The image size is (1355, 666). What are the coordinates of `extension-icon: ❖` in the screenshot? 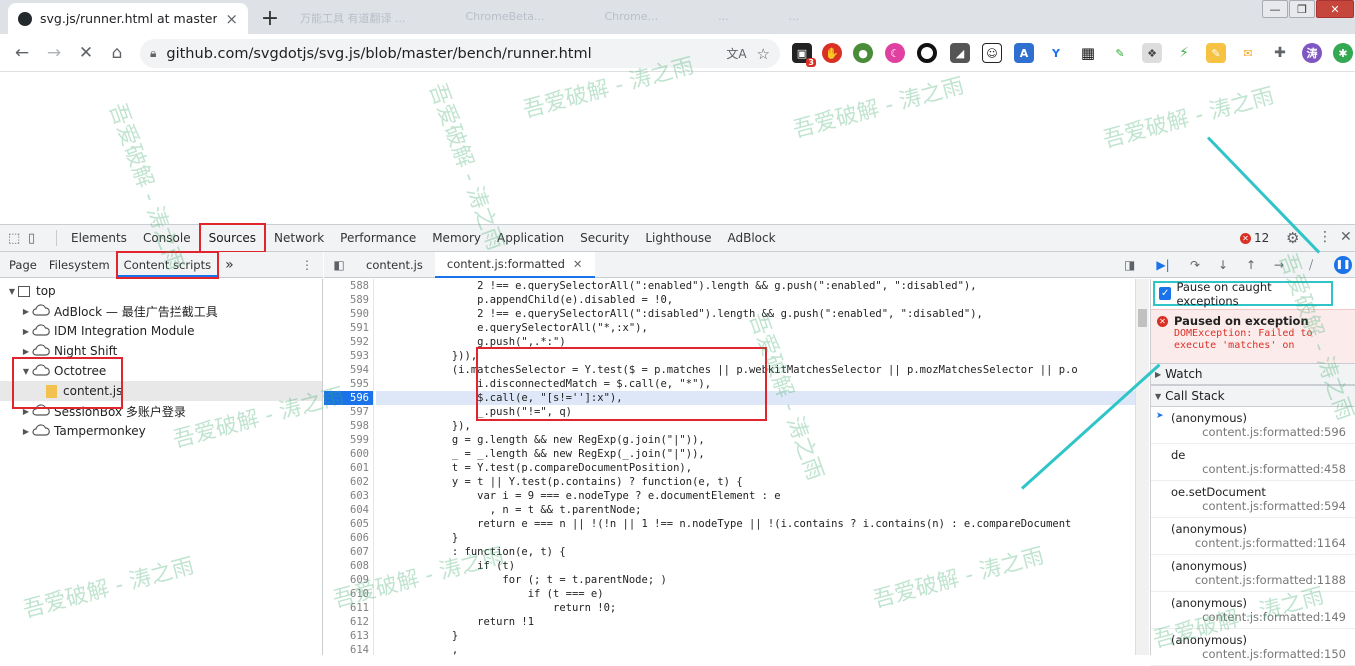 It's located at (1152, 53).